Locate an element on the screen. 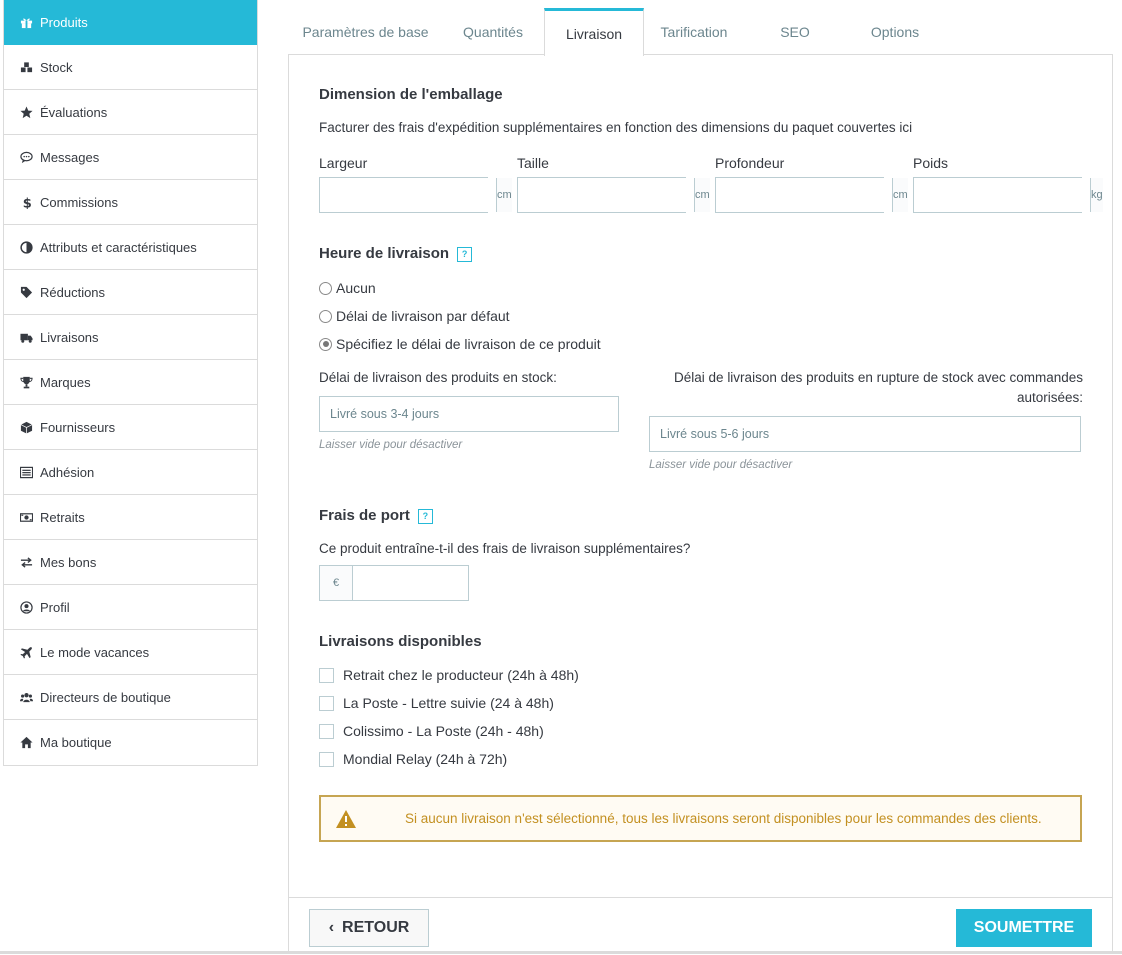 This screenshot has height=955, width=1122. delivery-time-title: Heure de livraison? is located at coordinates (396, 253).